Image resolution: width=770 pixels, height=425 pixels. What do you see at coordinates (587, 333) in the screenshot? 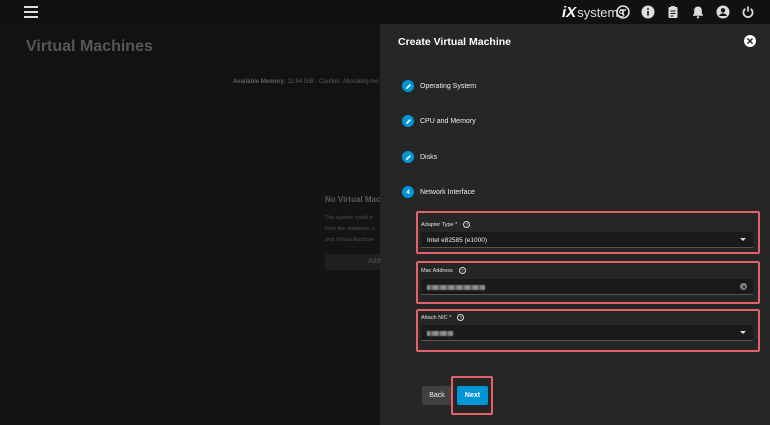
I see `attach-nic-select` at bounding box center [587, 333].